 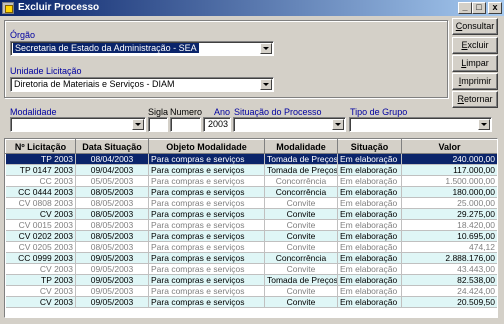 I want to click on cell-licitacao: CV 0808 2003, so click(x=40, y=203).